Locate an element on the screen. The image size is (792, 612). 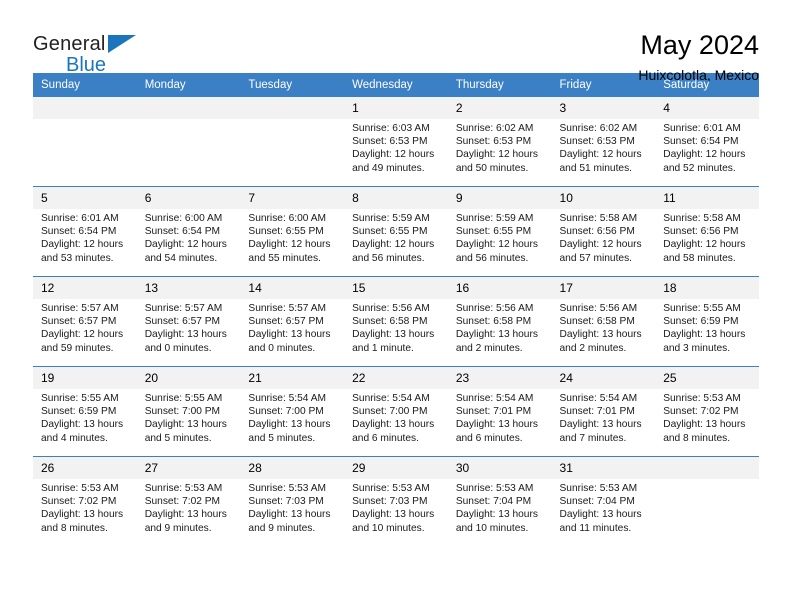
daylight-text: Daylight: 13 hours and 3 minutes. is located at coordinates (704, 341).